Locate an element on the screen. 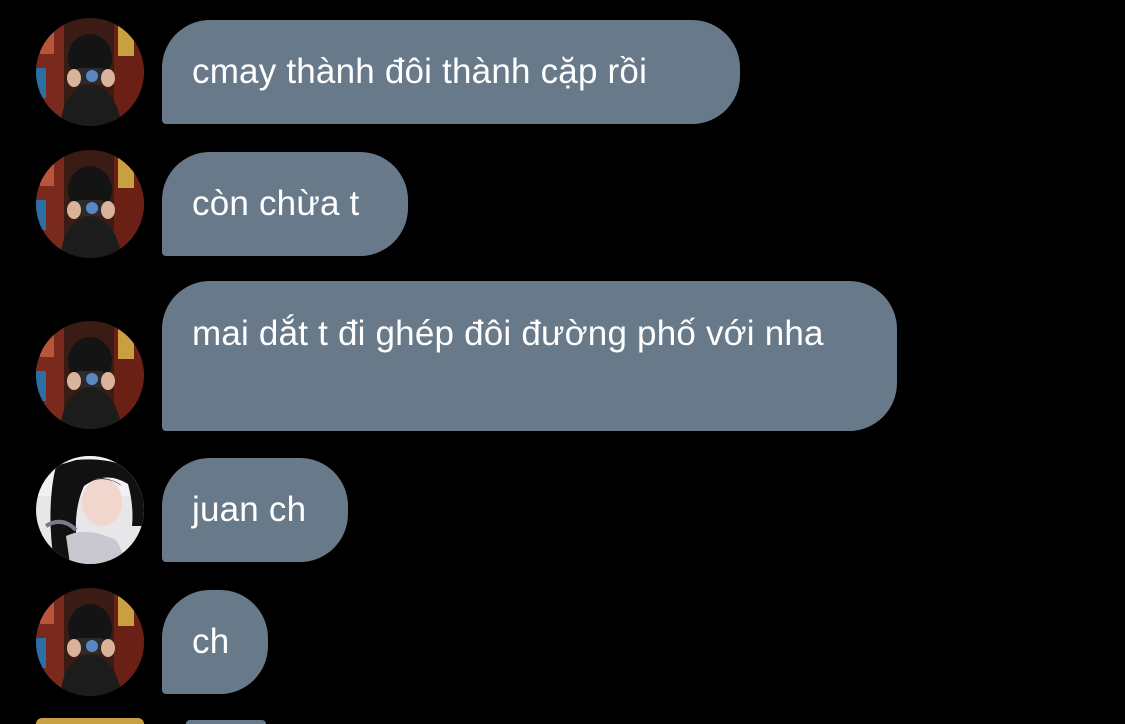 This screenshot has width=1125, height=724. message-row: cmay thành đôi thành cặp rồi is located at coordinates (562, 72).